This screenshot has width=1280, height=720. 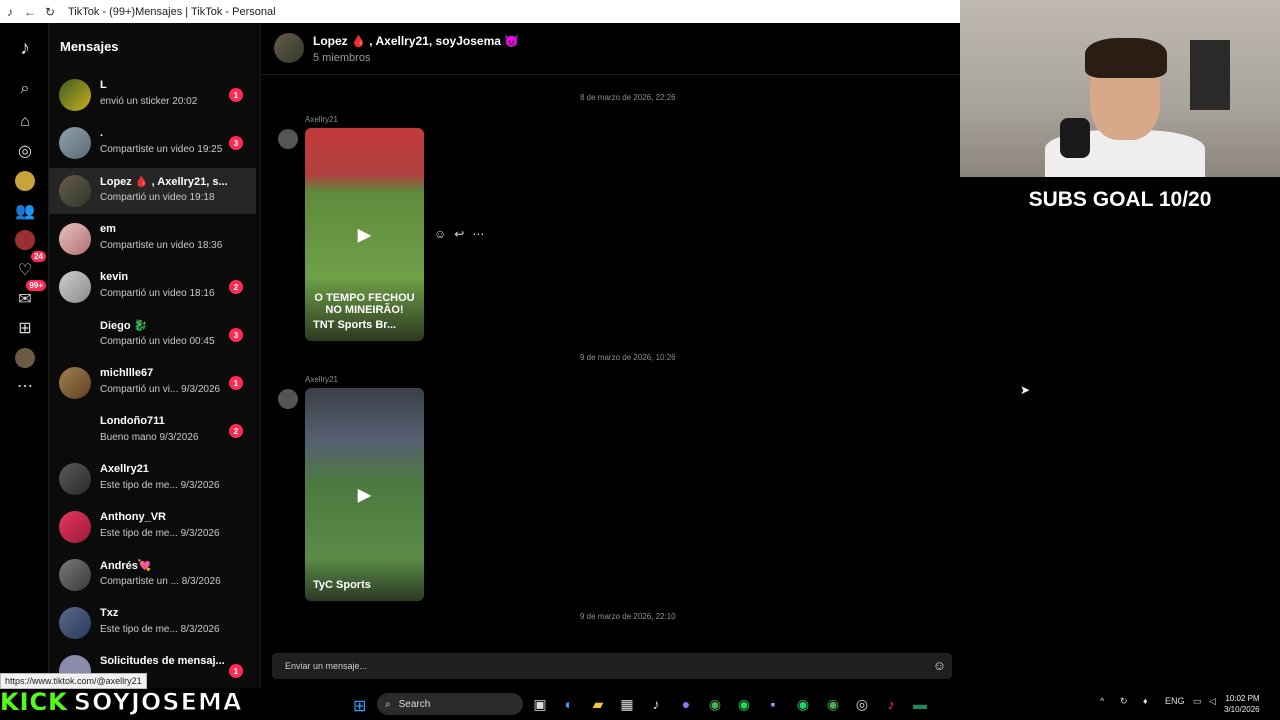 I want to click on whatsapp-icon: ◉, so click(x=803, y=705).